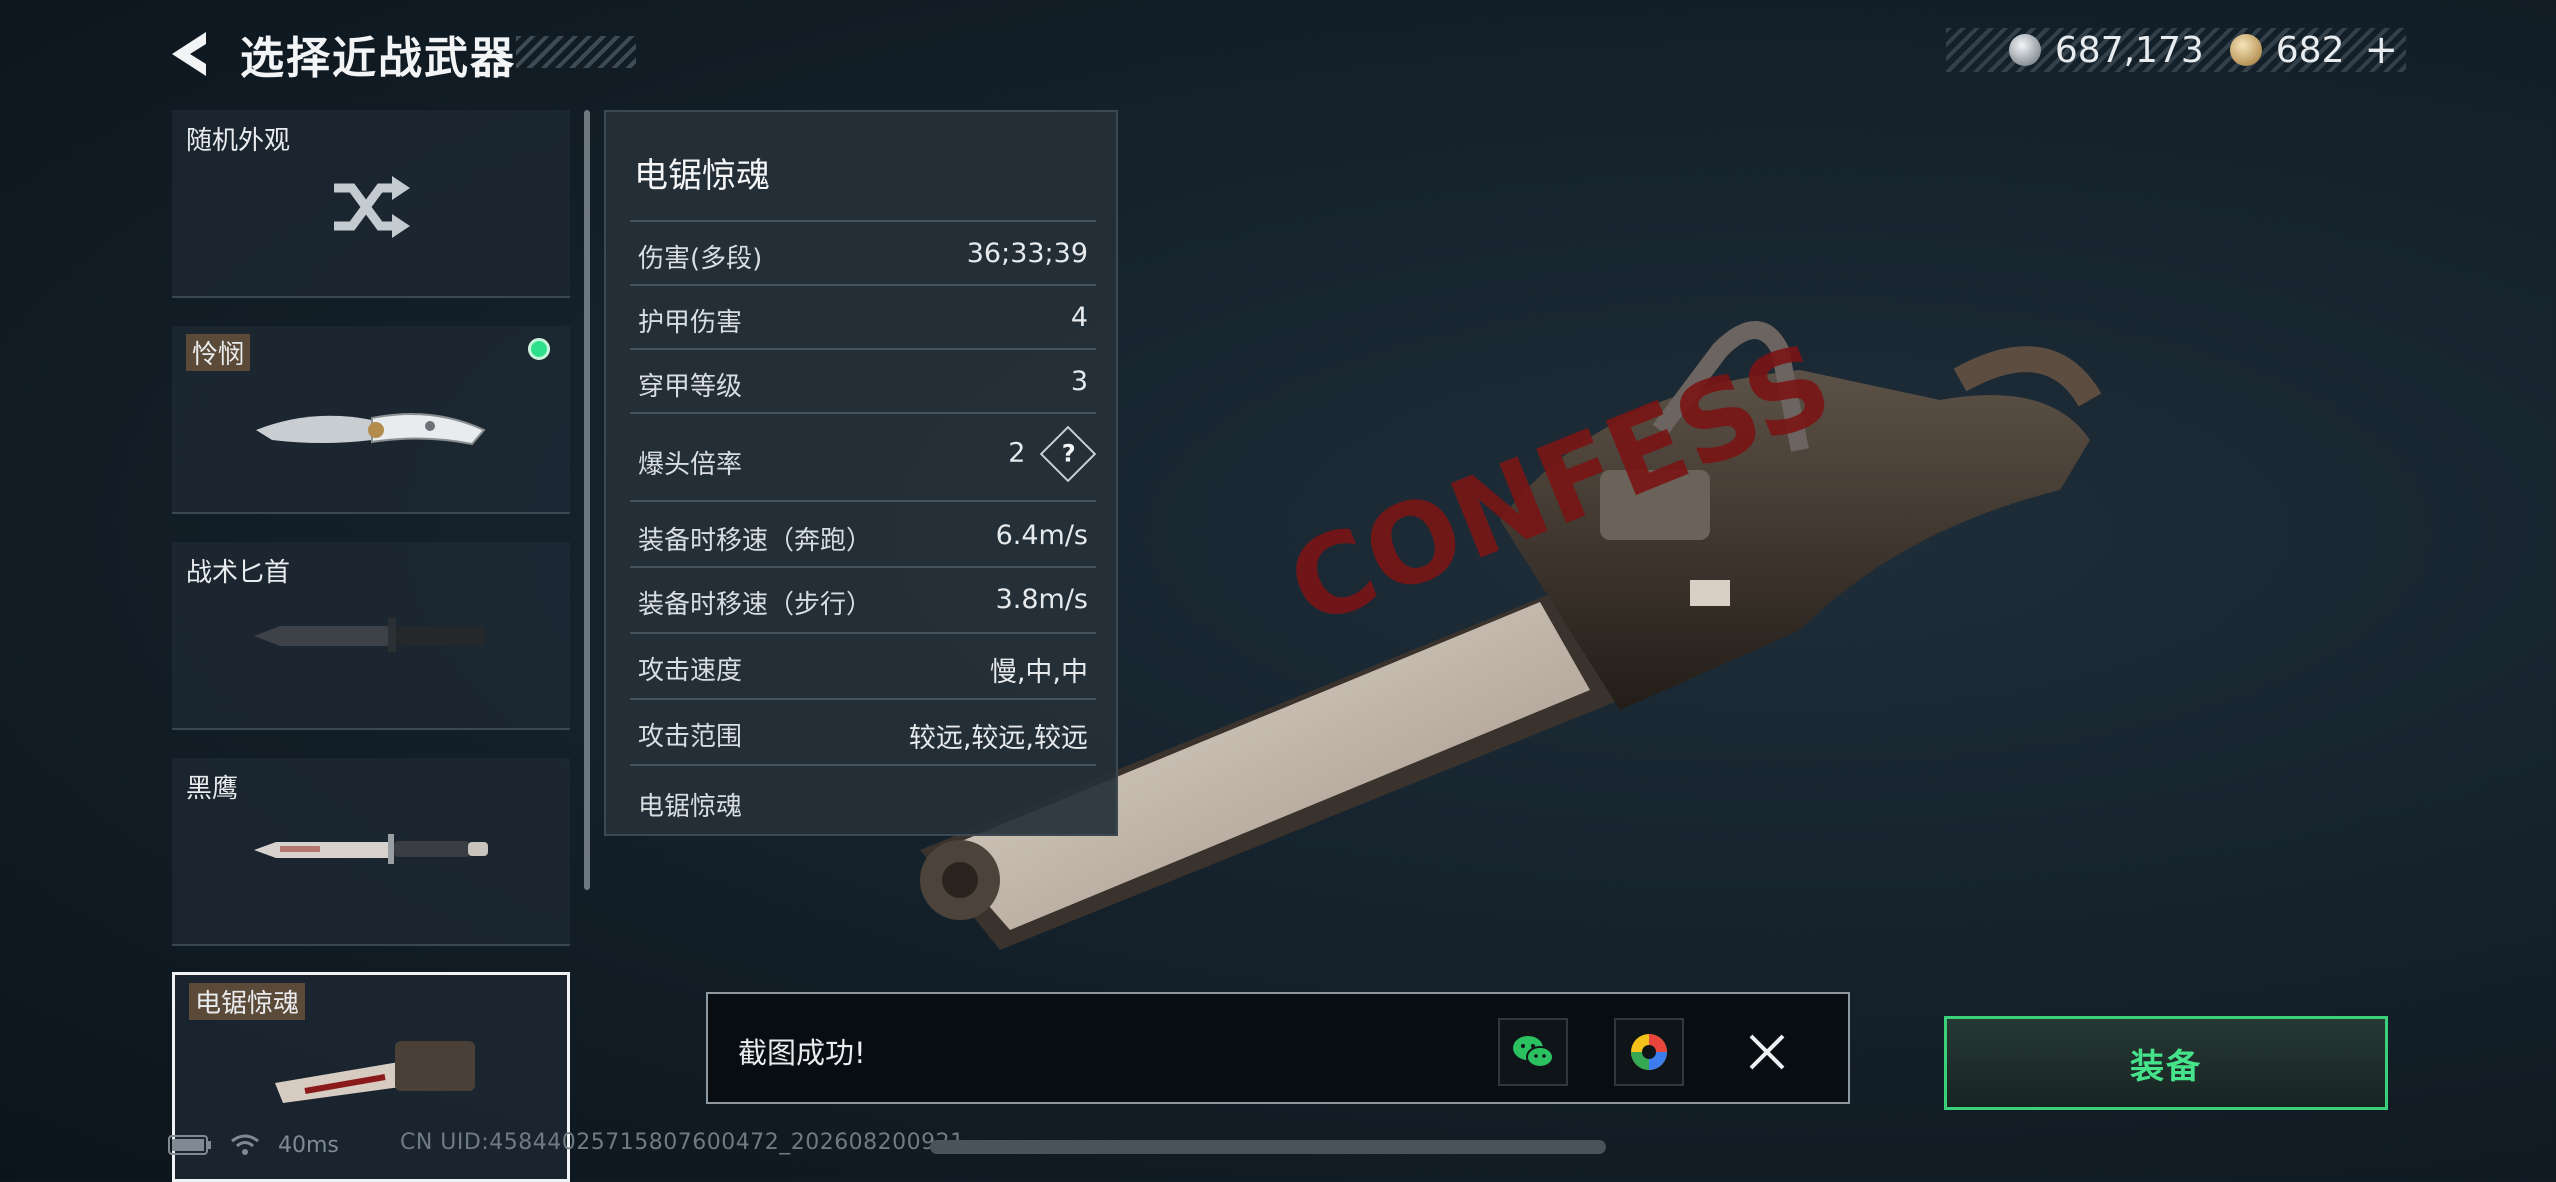 Image resolution: width=2556 pixels, height=1182 pixels. Describe the element at coordinates (863, 316) in the screenshot. I see `stat-row: 护甲伤害 4` at that location.